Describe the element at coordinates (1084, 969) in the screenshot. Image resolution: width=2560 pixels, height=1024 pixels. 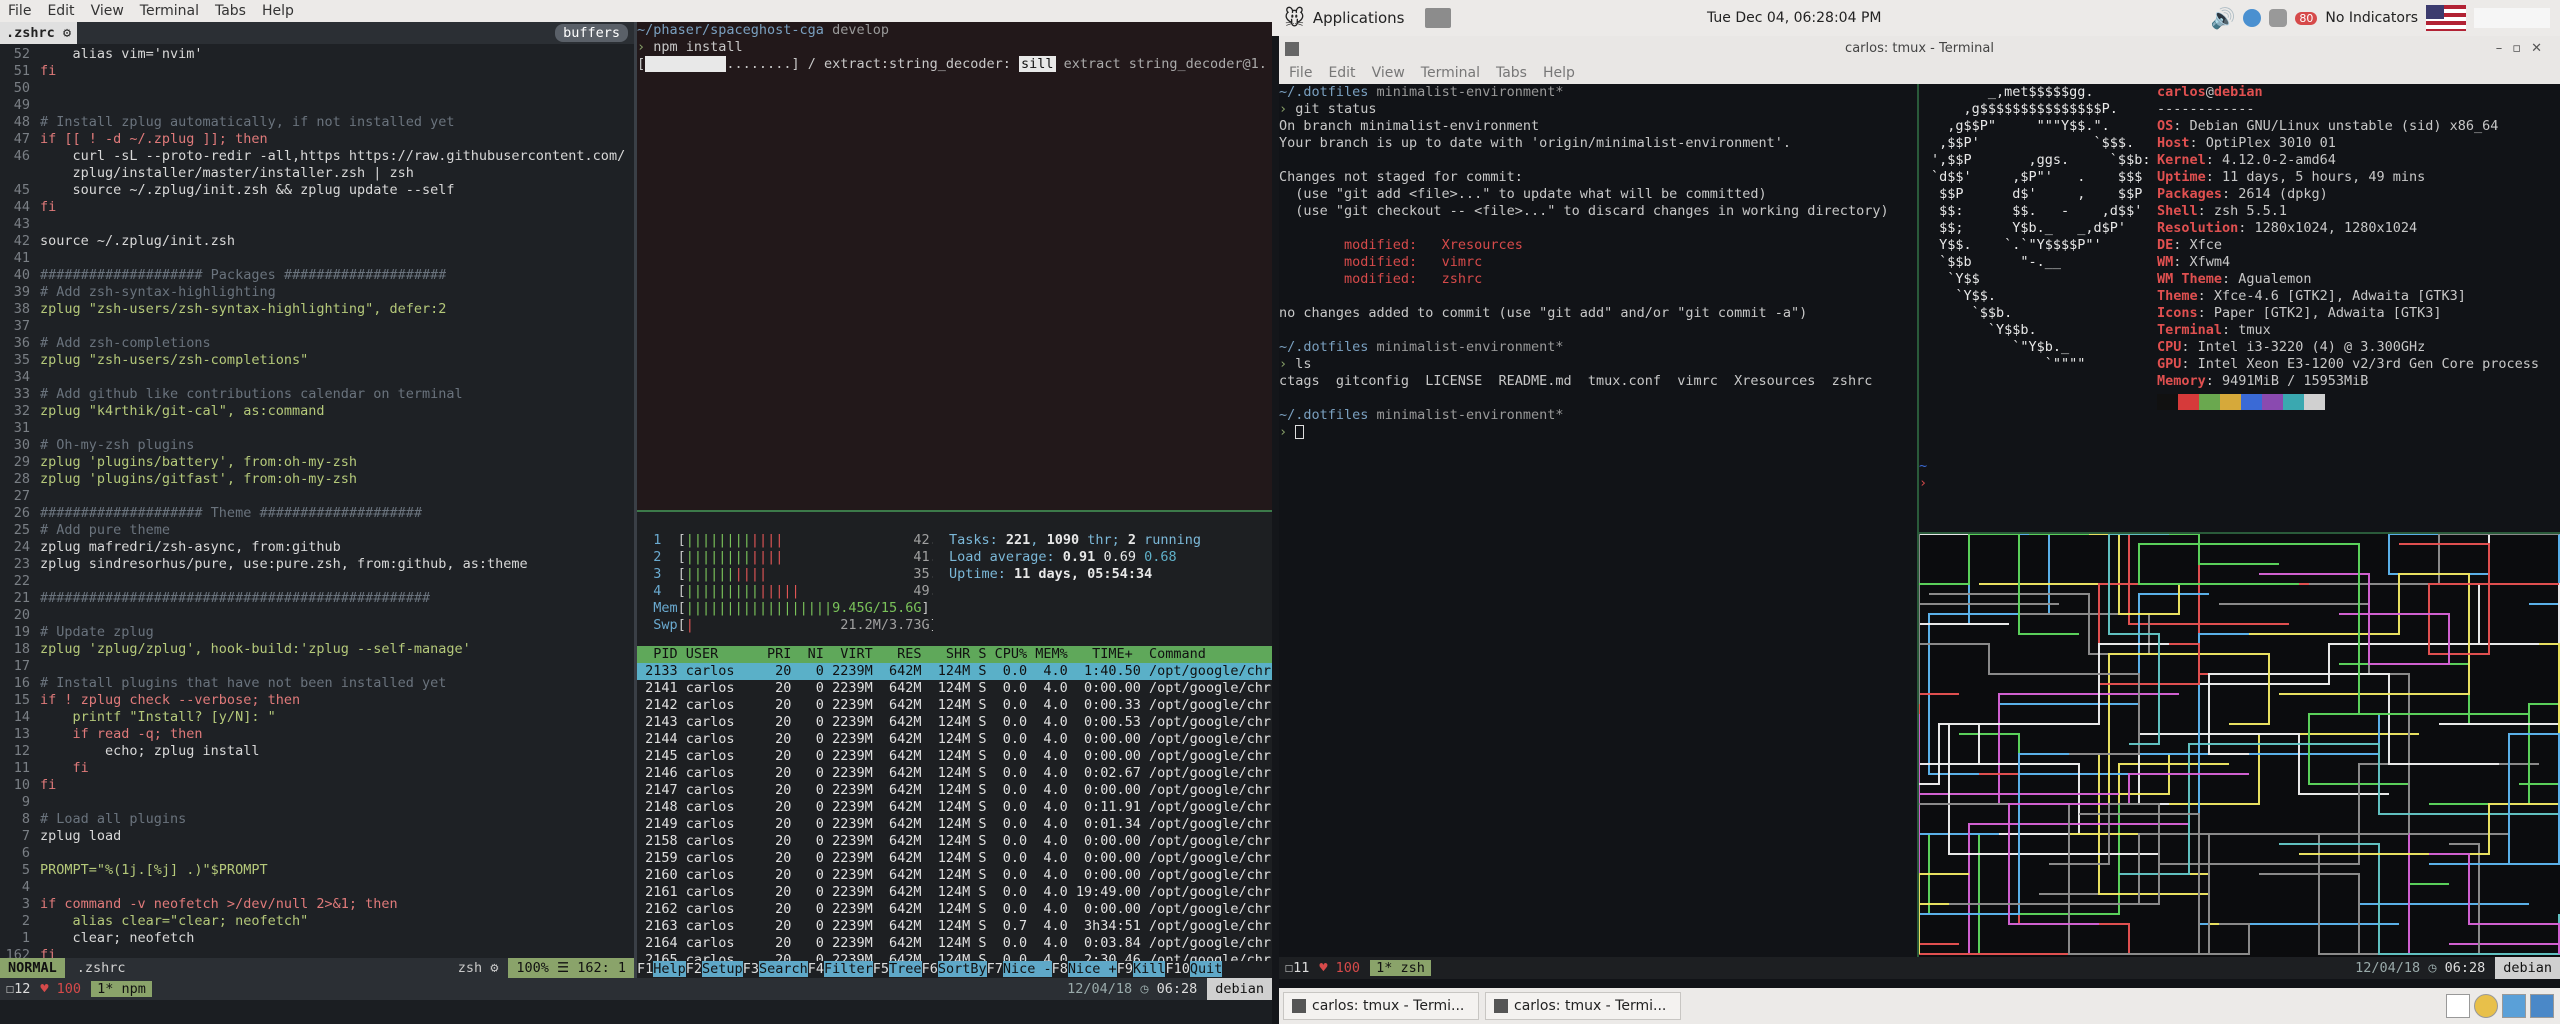
I see `fkey-f8: F8Nice +` at that location.